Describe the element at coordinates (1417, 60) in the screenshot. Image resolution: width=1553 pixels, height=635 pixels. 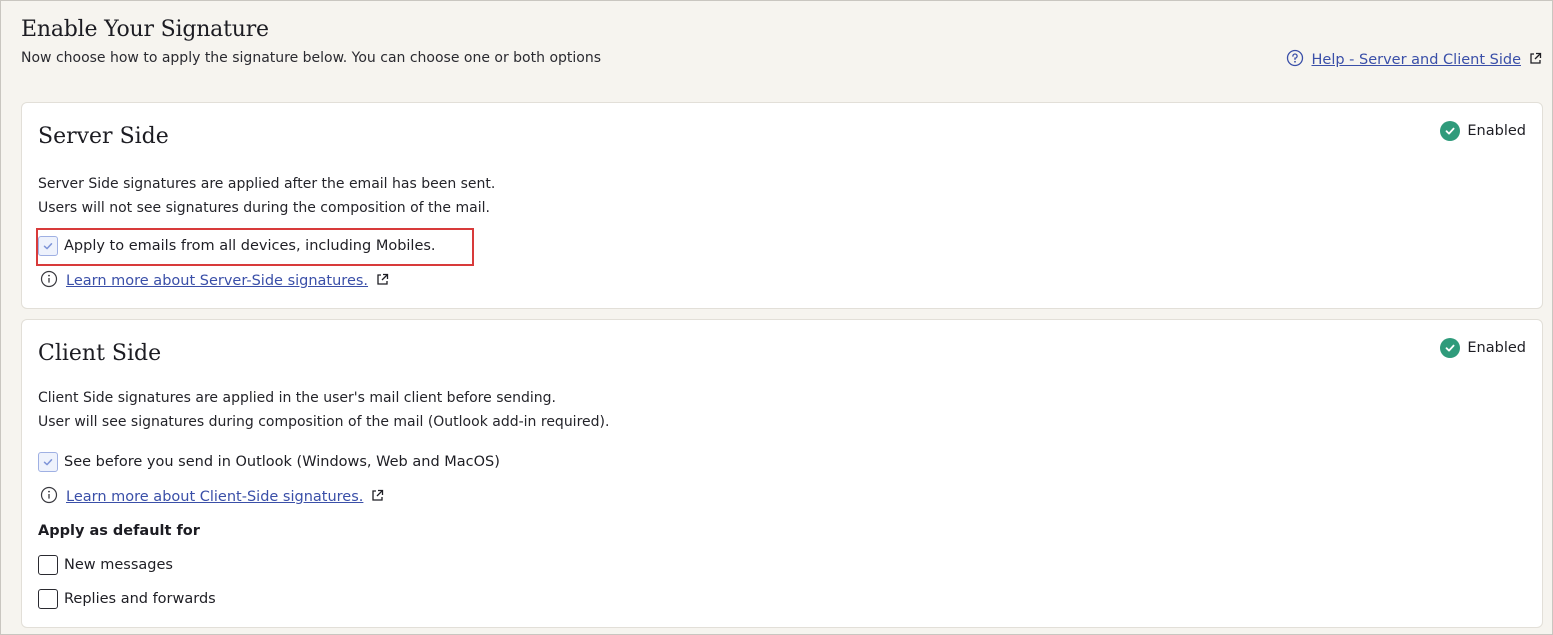
I see `help-server-client-link: Help - Server and Client Side` at that location.